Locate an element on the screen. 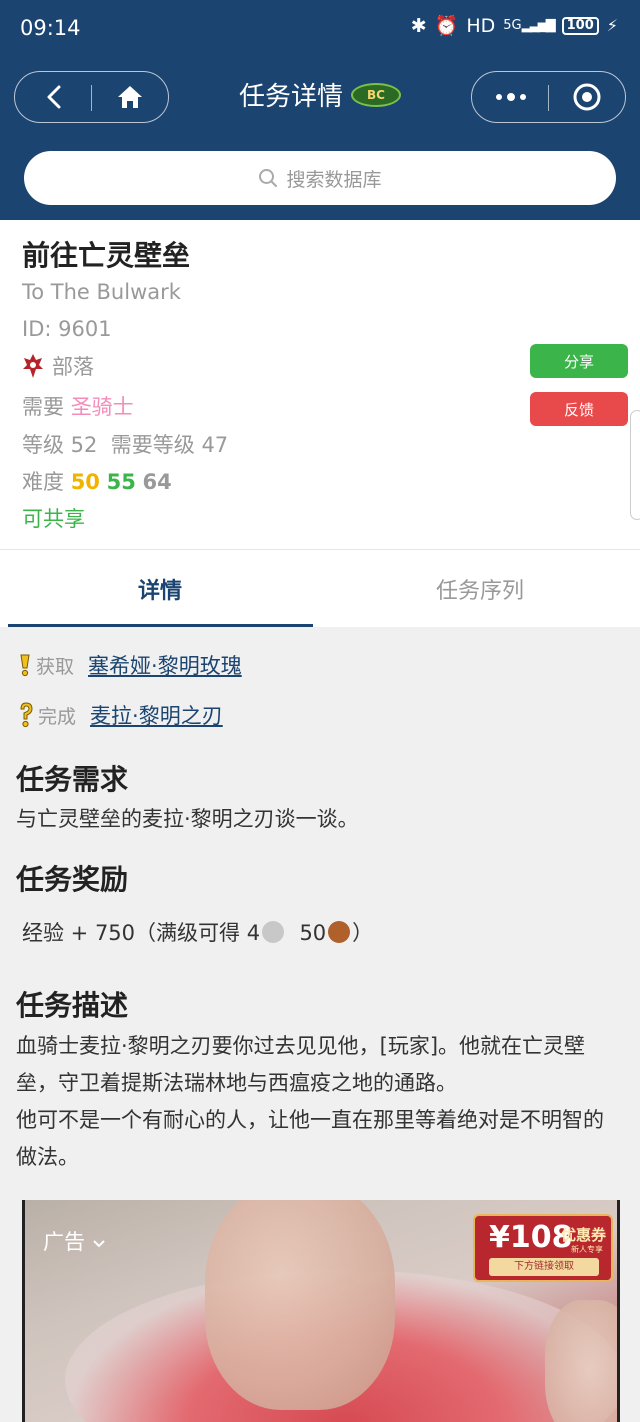 The height and width of the screenshot is (1422, 640). alarm-icon: ⏰ is located at coordinates (446, 26).